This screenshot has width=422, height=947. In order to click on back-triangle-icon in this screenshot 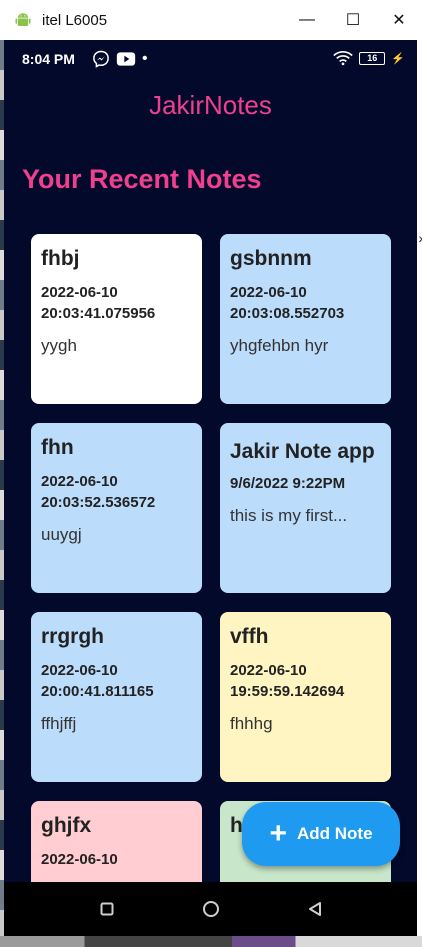, I will do `click(315, 909)`.